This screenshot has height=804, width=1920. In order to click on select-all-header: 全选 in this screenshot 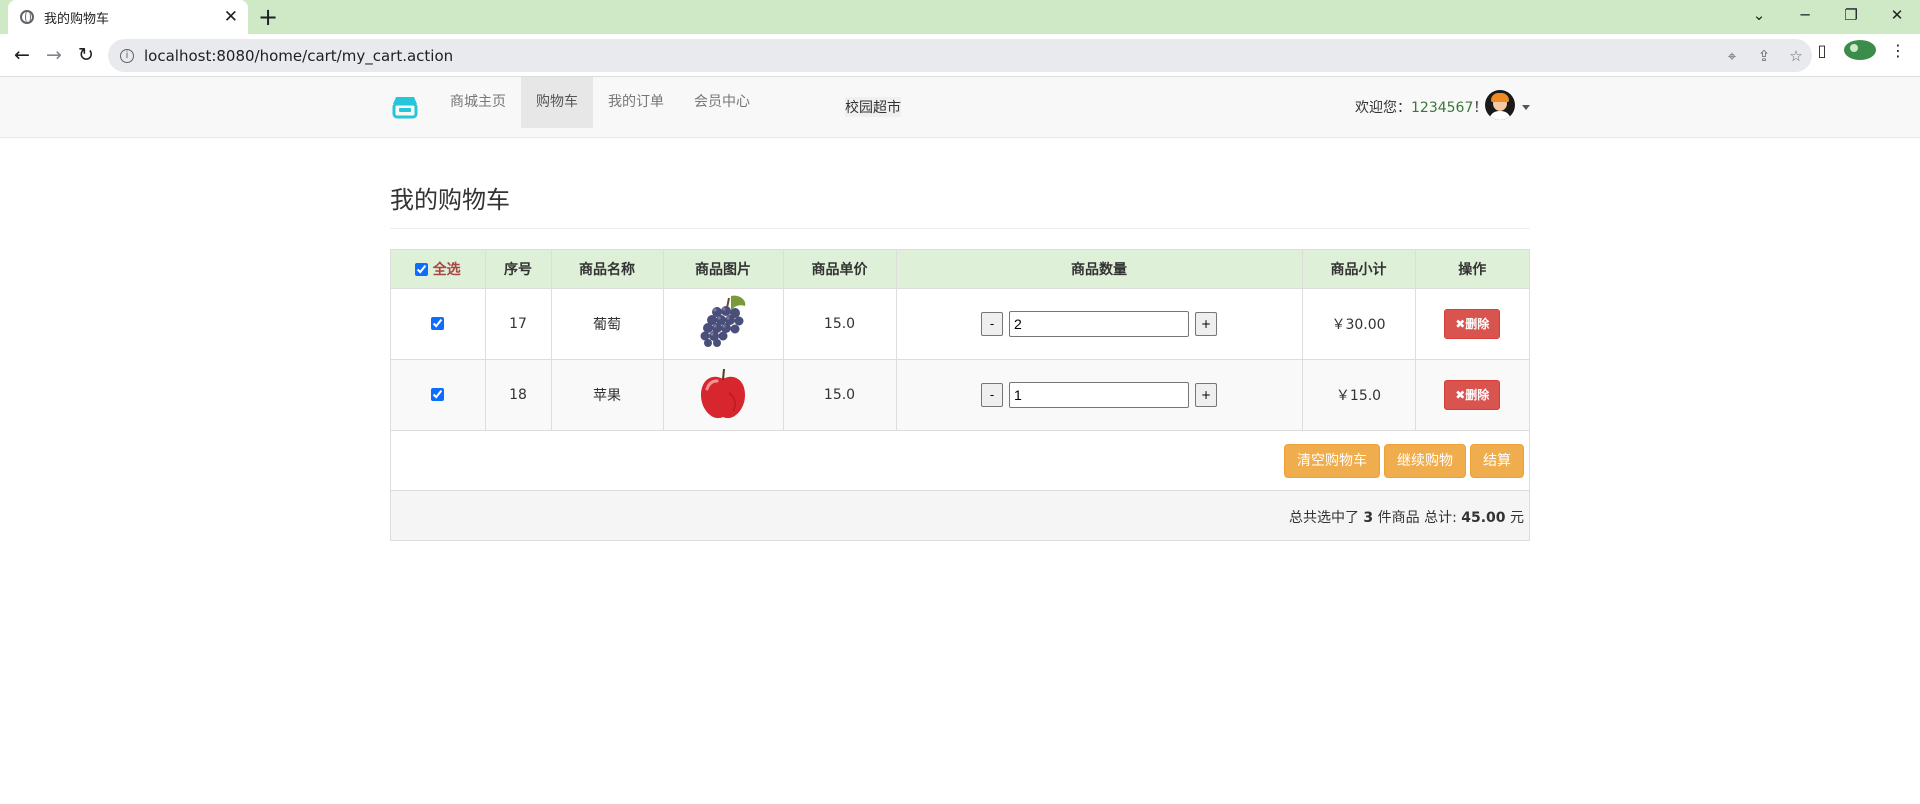, I will do `click(438, 269)`.